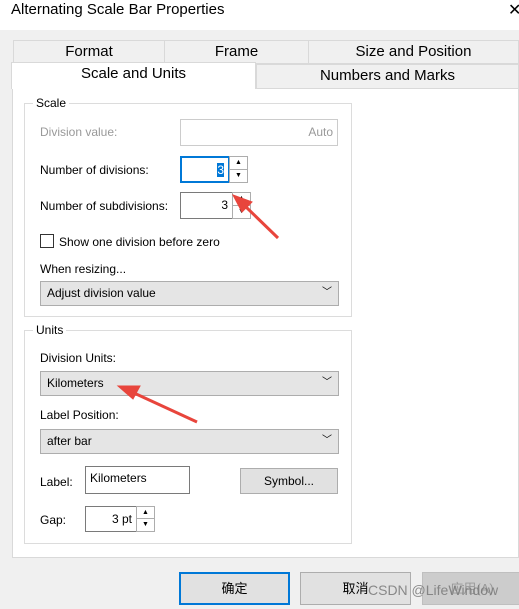  I want to click on arrow-to-subdivisions, so click(261, 222).